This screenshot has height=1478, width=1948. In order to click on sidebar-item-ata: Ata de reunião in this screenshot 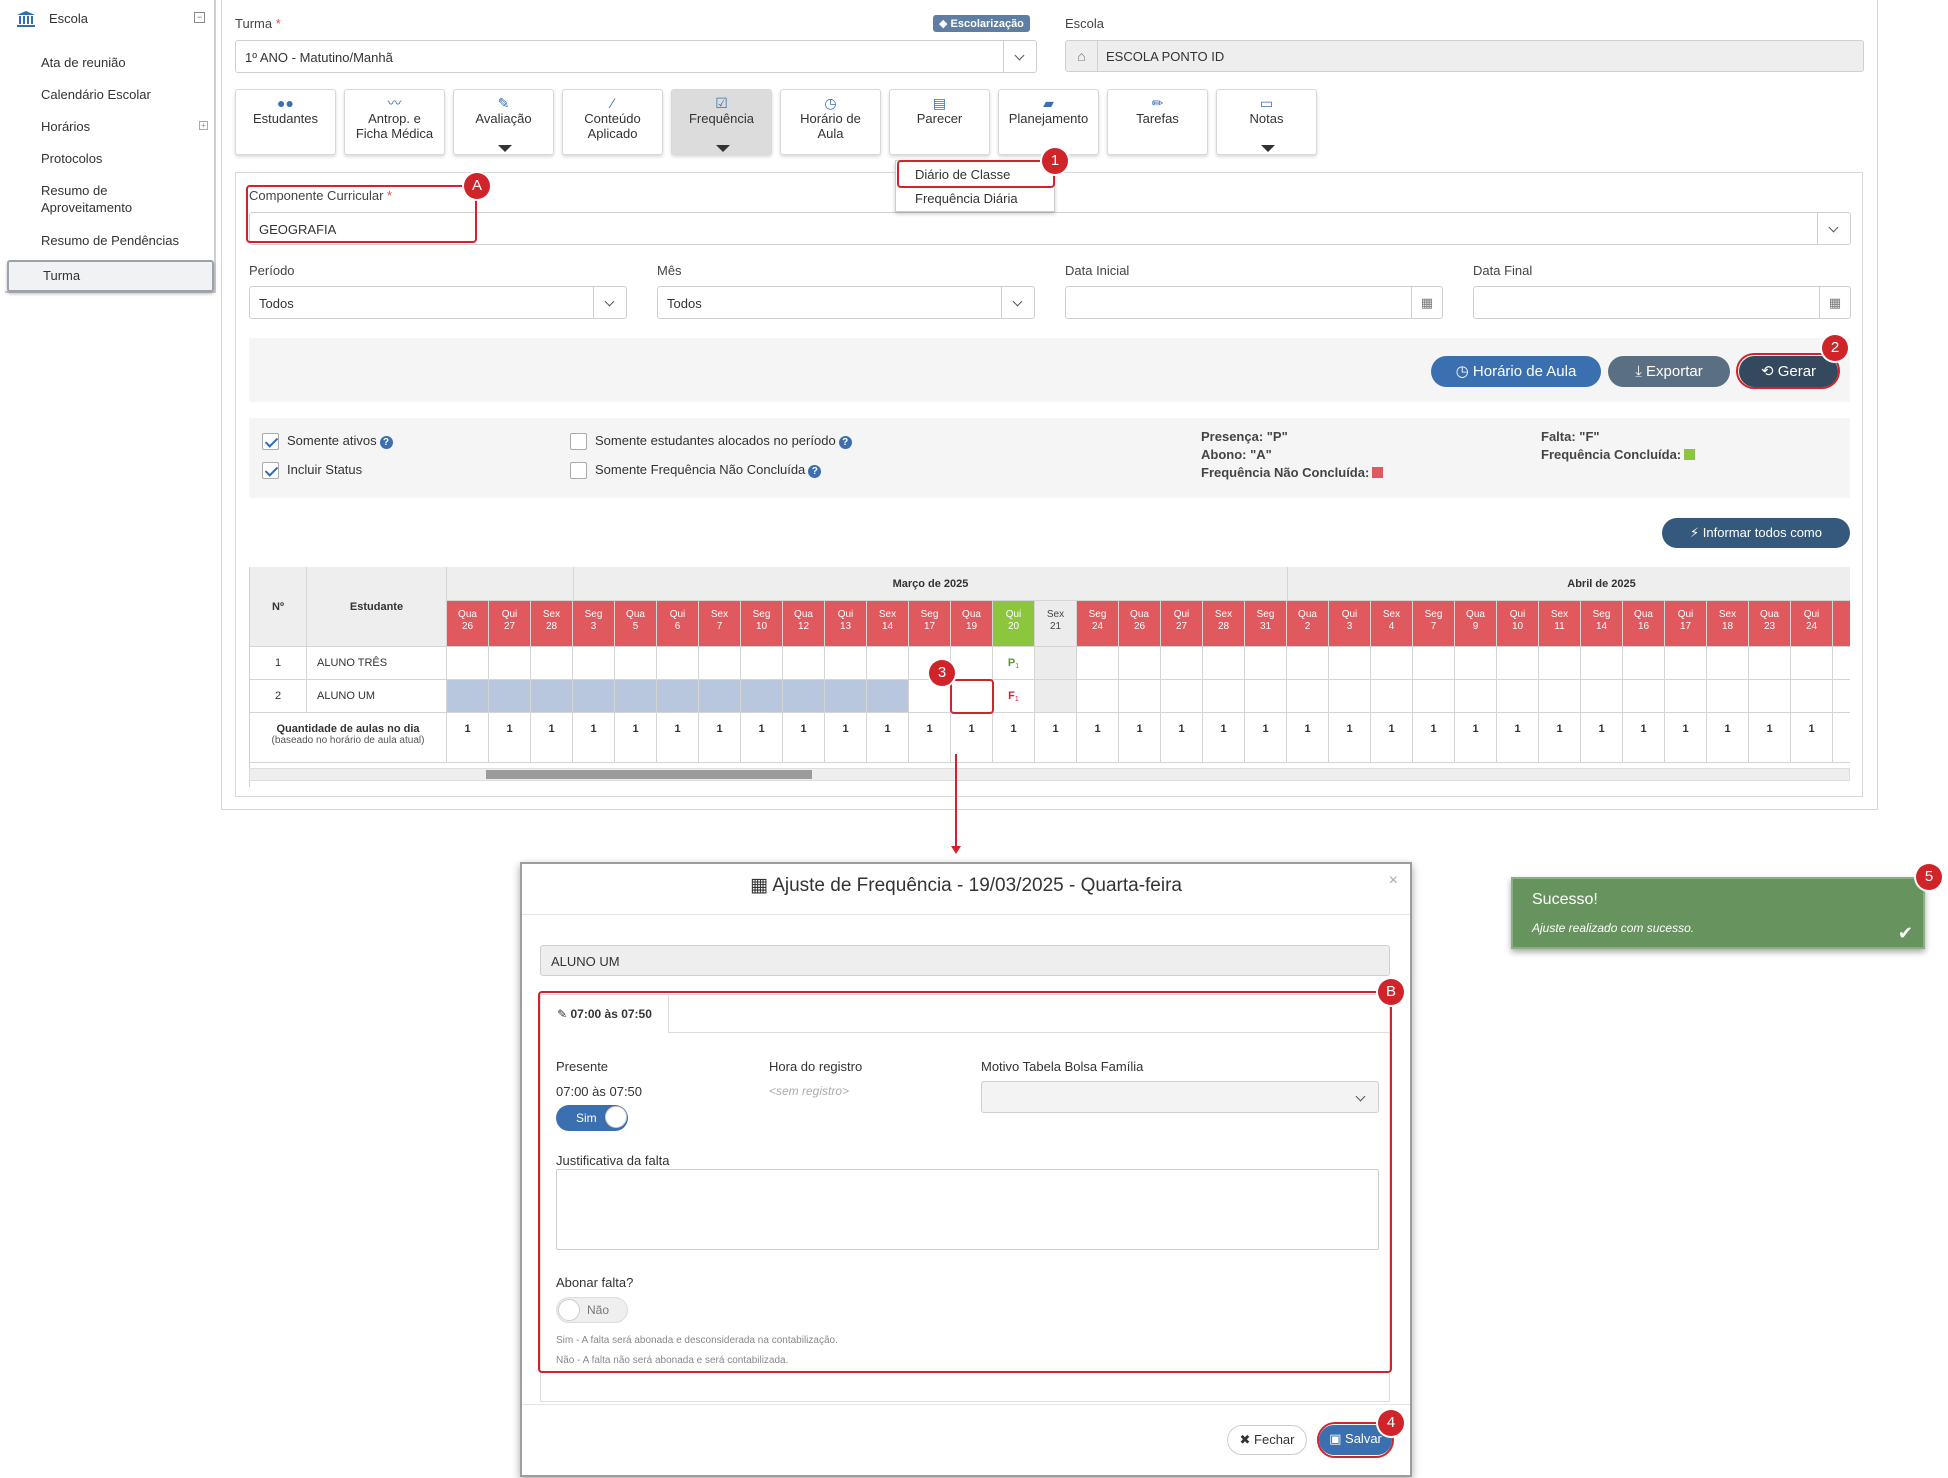, I will do `click(126, 62)`.